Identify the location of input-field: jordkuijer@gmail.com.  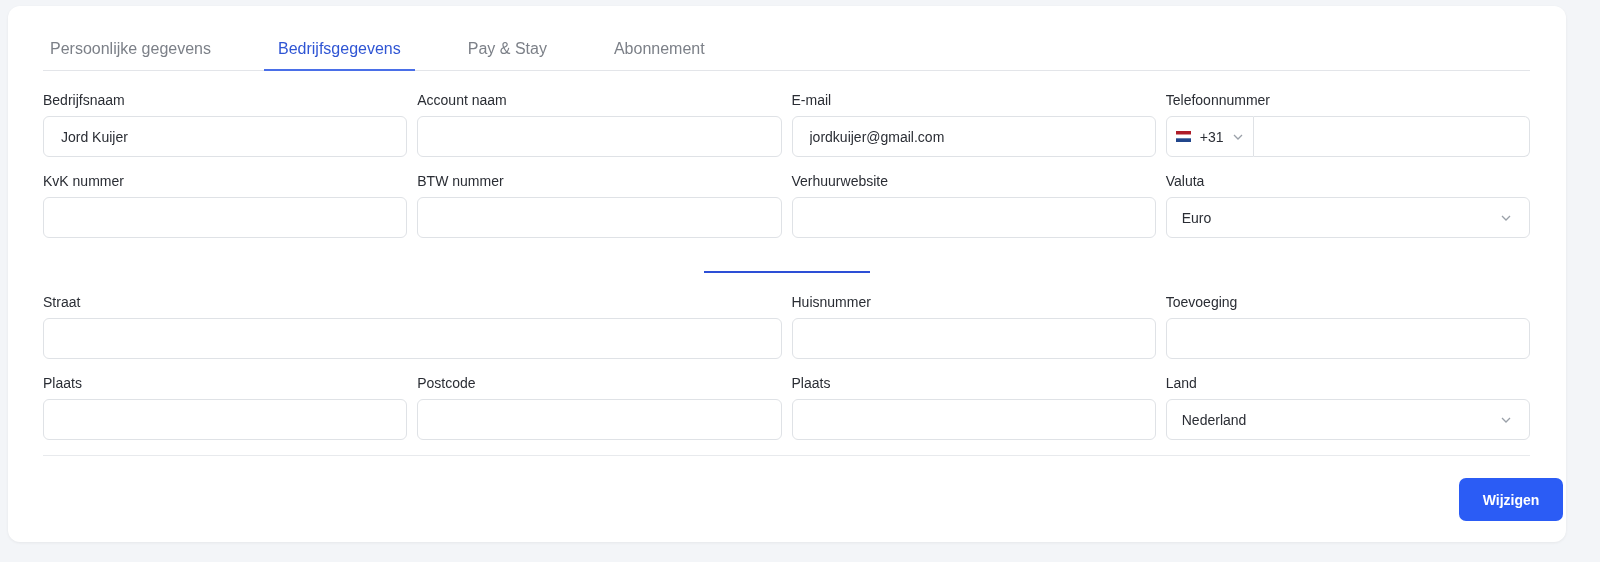
(973, 136).